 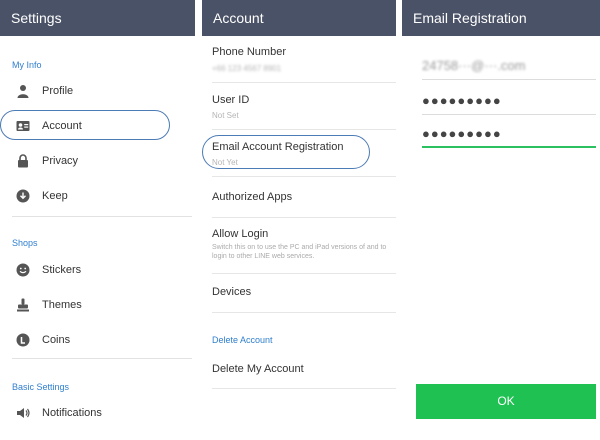 What do you see at coordinates (225, 115) in the screenshot?
I see `user-id-value: Not Set` at bounding box center [225, 115].